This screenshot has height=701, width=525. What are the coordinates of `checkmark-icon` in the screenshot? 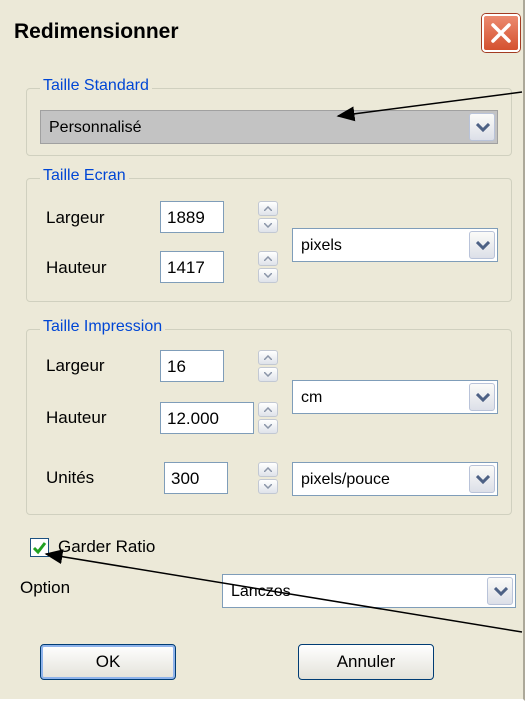 It's located at (39, 548).